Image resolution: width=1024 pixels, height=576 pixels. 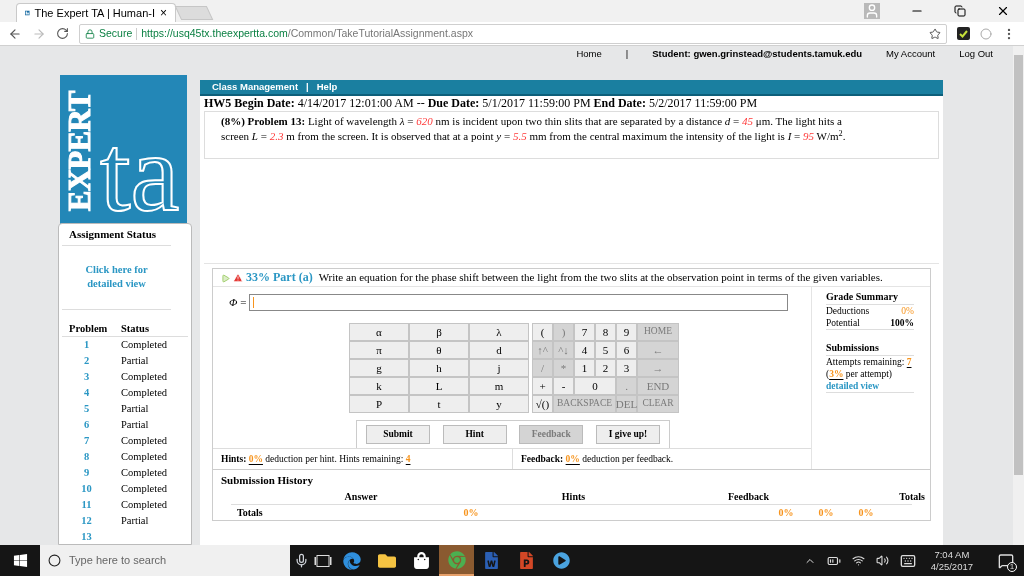 What do you see at coordinates (439, 404) in the screenshot?
I see `keypad-key: t` at bounding box center [439, 404].